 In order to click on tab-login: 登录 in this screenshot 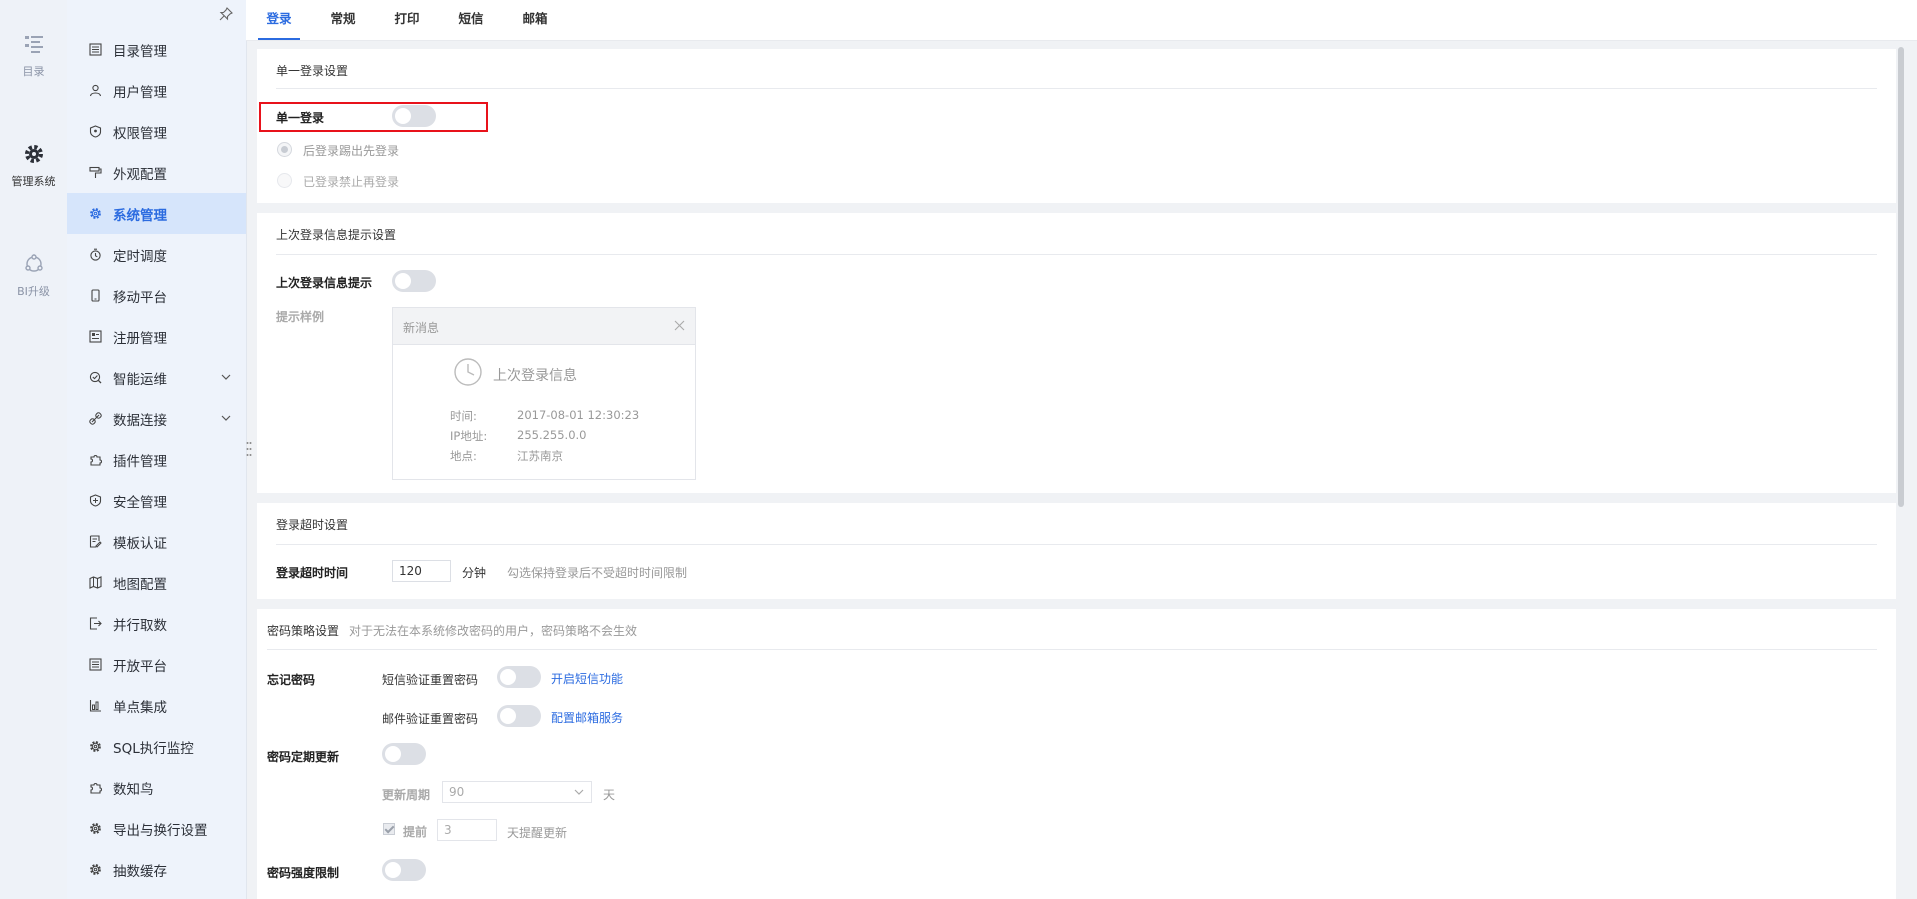, I will do `click(279, 20)`.